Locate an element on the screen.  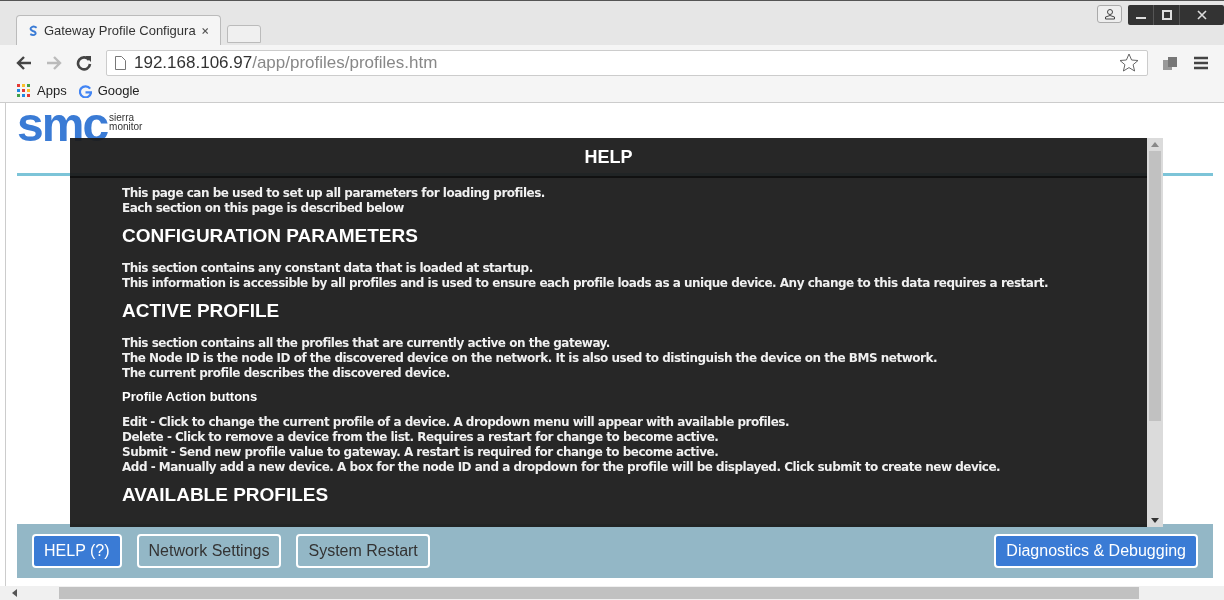
help-text: Add - Manually add a new device. A box for the node ID and a dropdown for the profile will be displayed. Click submit to create new device. is located at coordinates (562, 467).